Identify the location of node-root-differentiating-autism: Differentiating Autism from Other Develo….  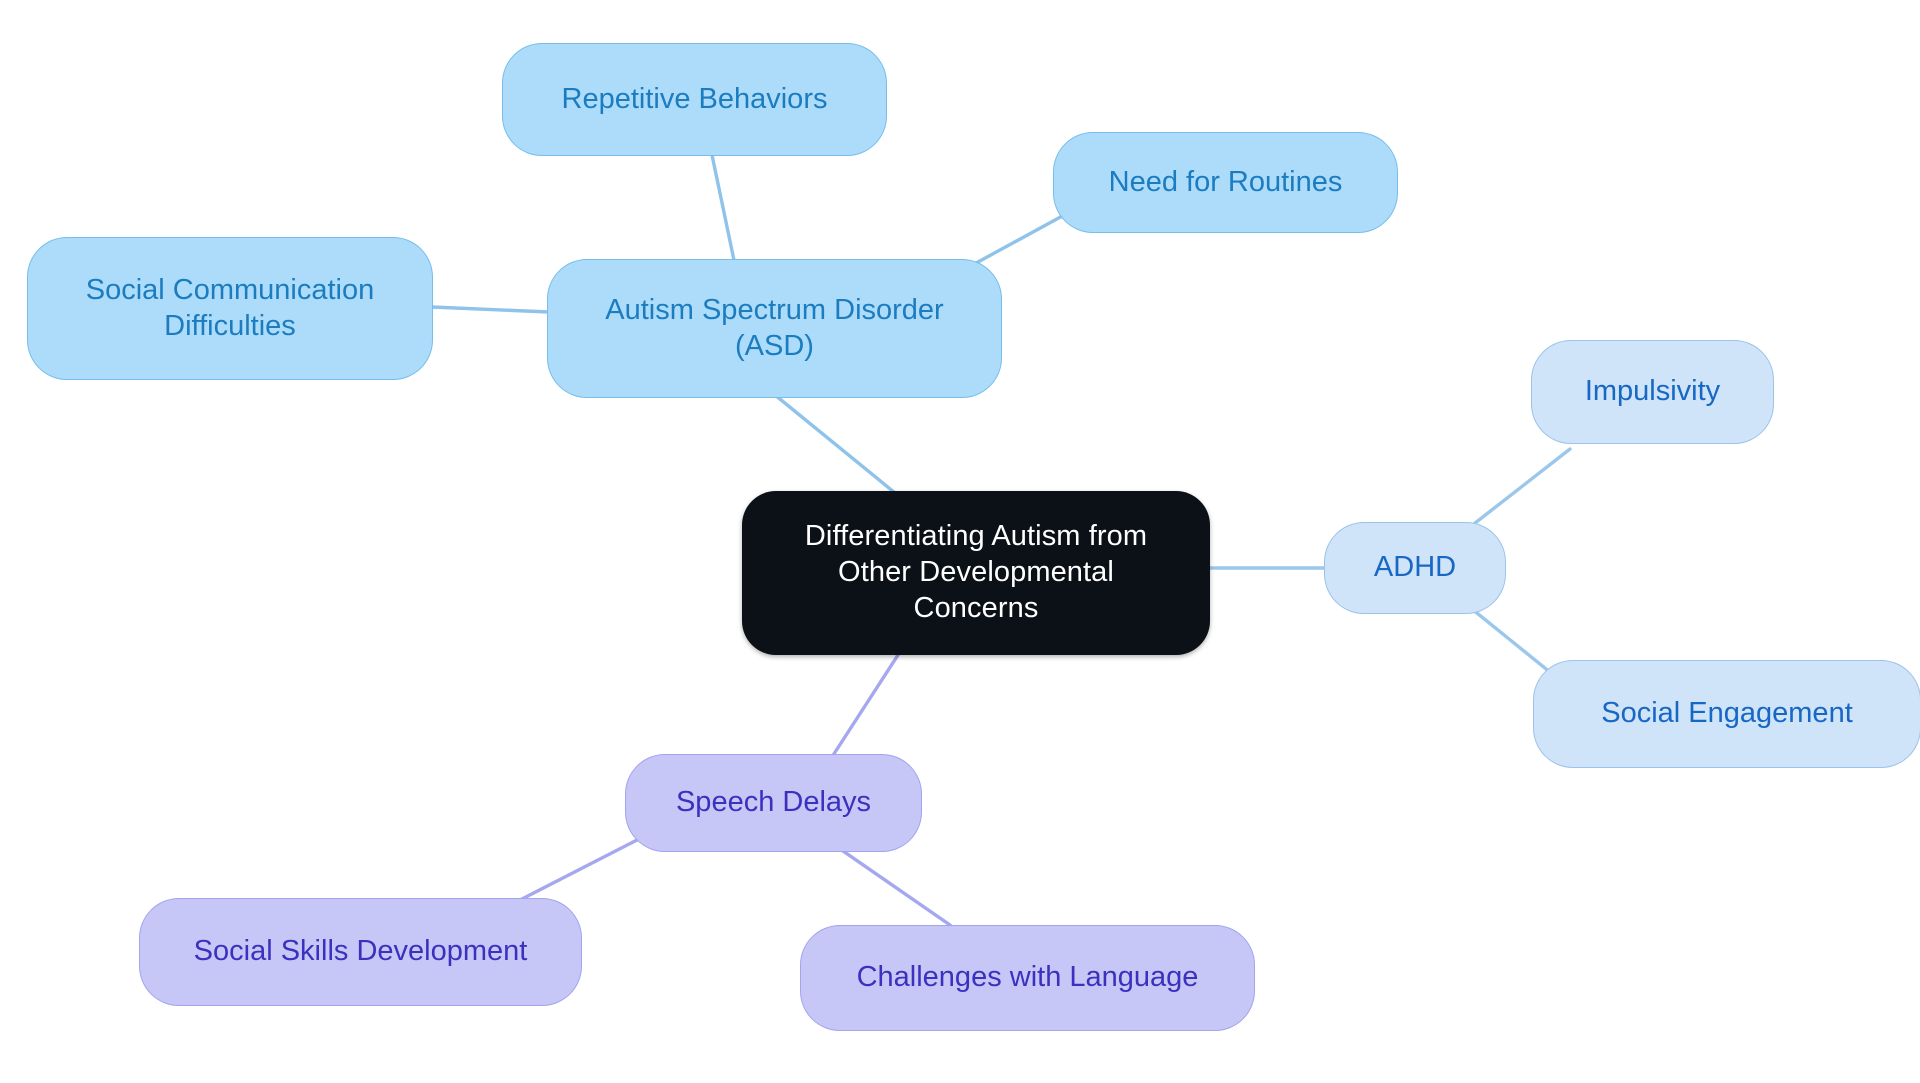
(976, 573).